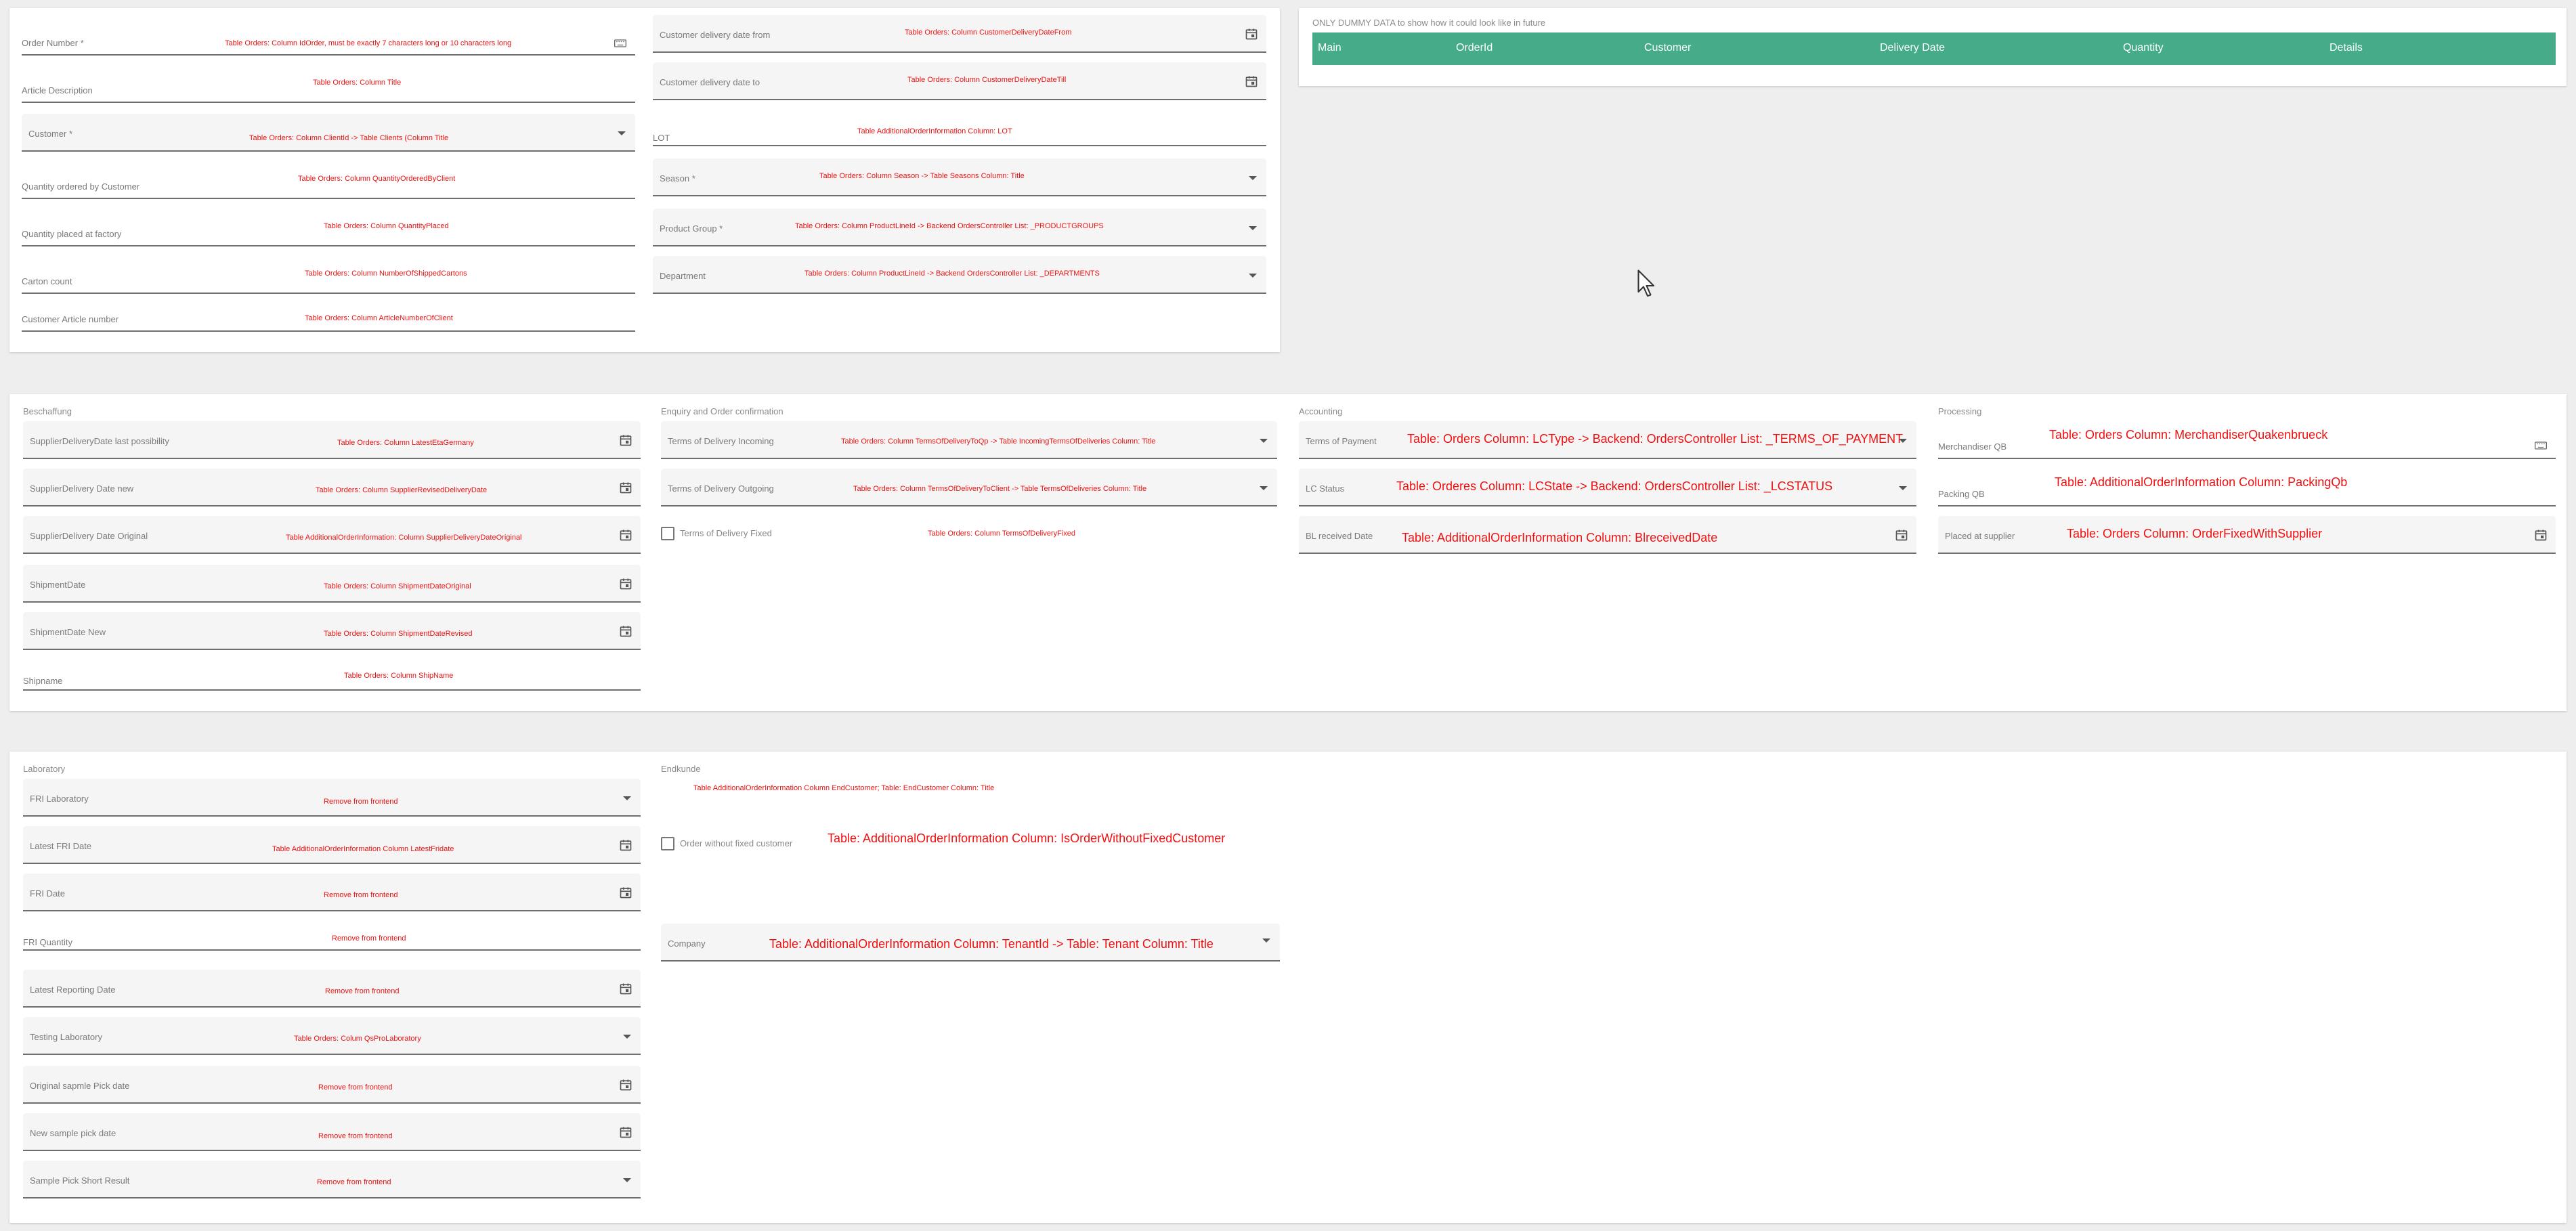  Describe the element at coordinates (332, 798) in the screenshot. I see `fri-laboratory-select: FRI Laboratory Remove from frontend` at that location.